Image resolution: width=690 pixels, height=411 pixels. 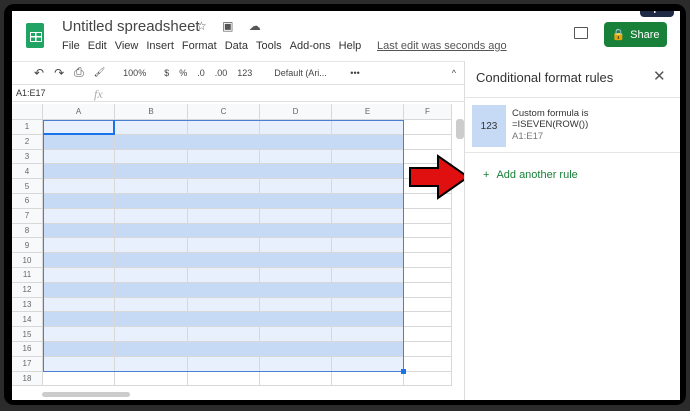 I want to click on rule-preview: 123, so click(x=489, y=126).